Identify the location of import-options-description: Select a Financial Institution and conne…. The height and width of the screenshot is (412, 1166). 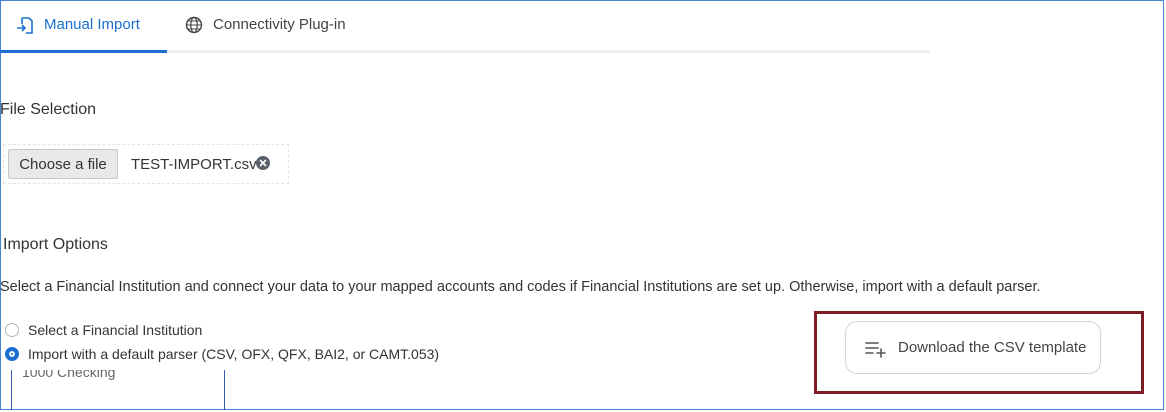
(520, 287).